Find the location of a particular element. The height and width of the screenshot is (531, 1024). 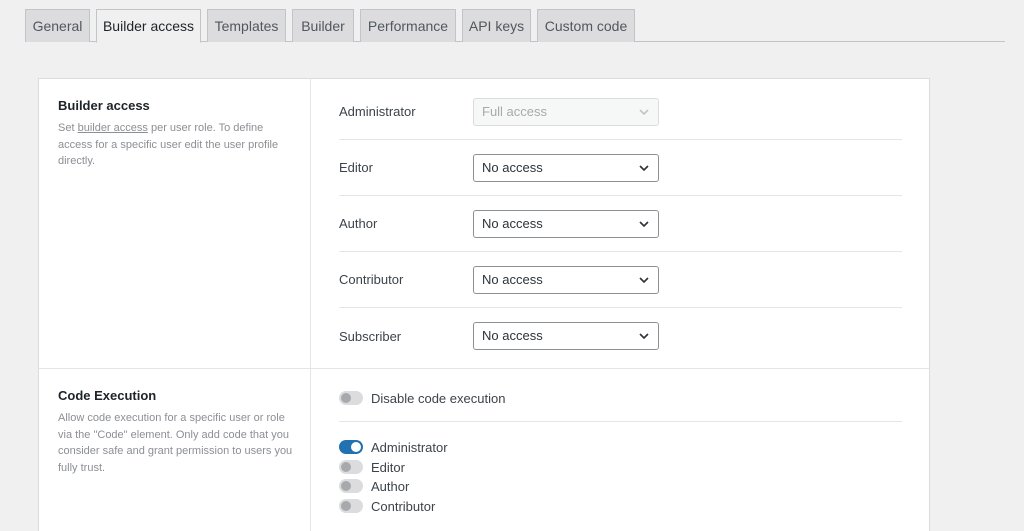

toggle-label: Administrator is located at coordinates (409, 447).